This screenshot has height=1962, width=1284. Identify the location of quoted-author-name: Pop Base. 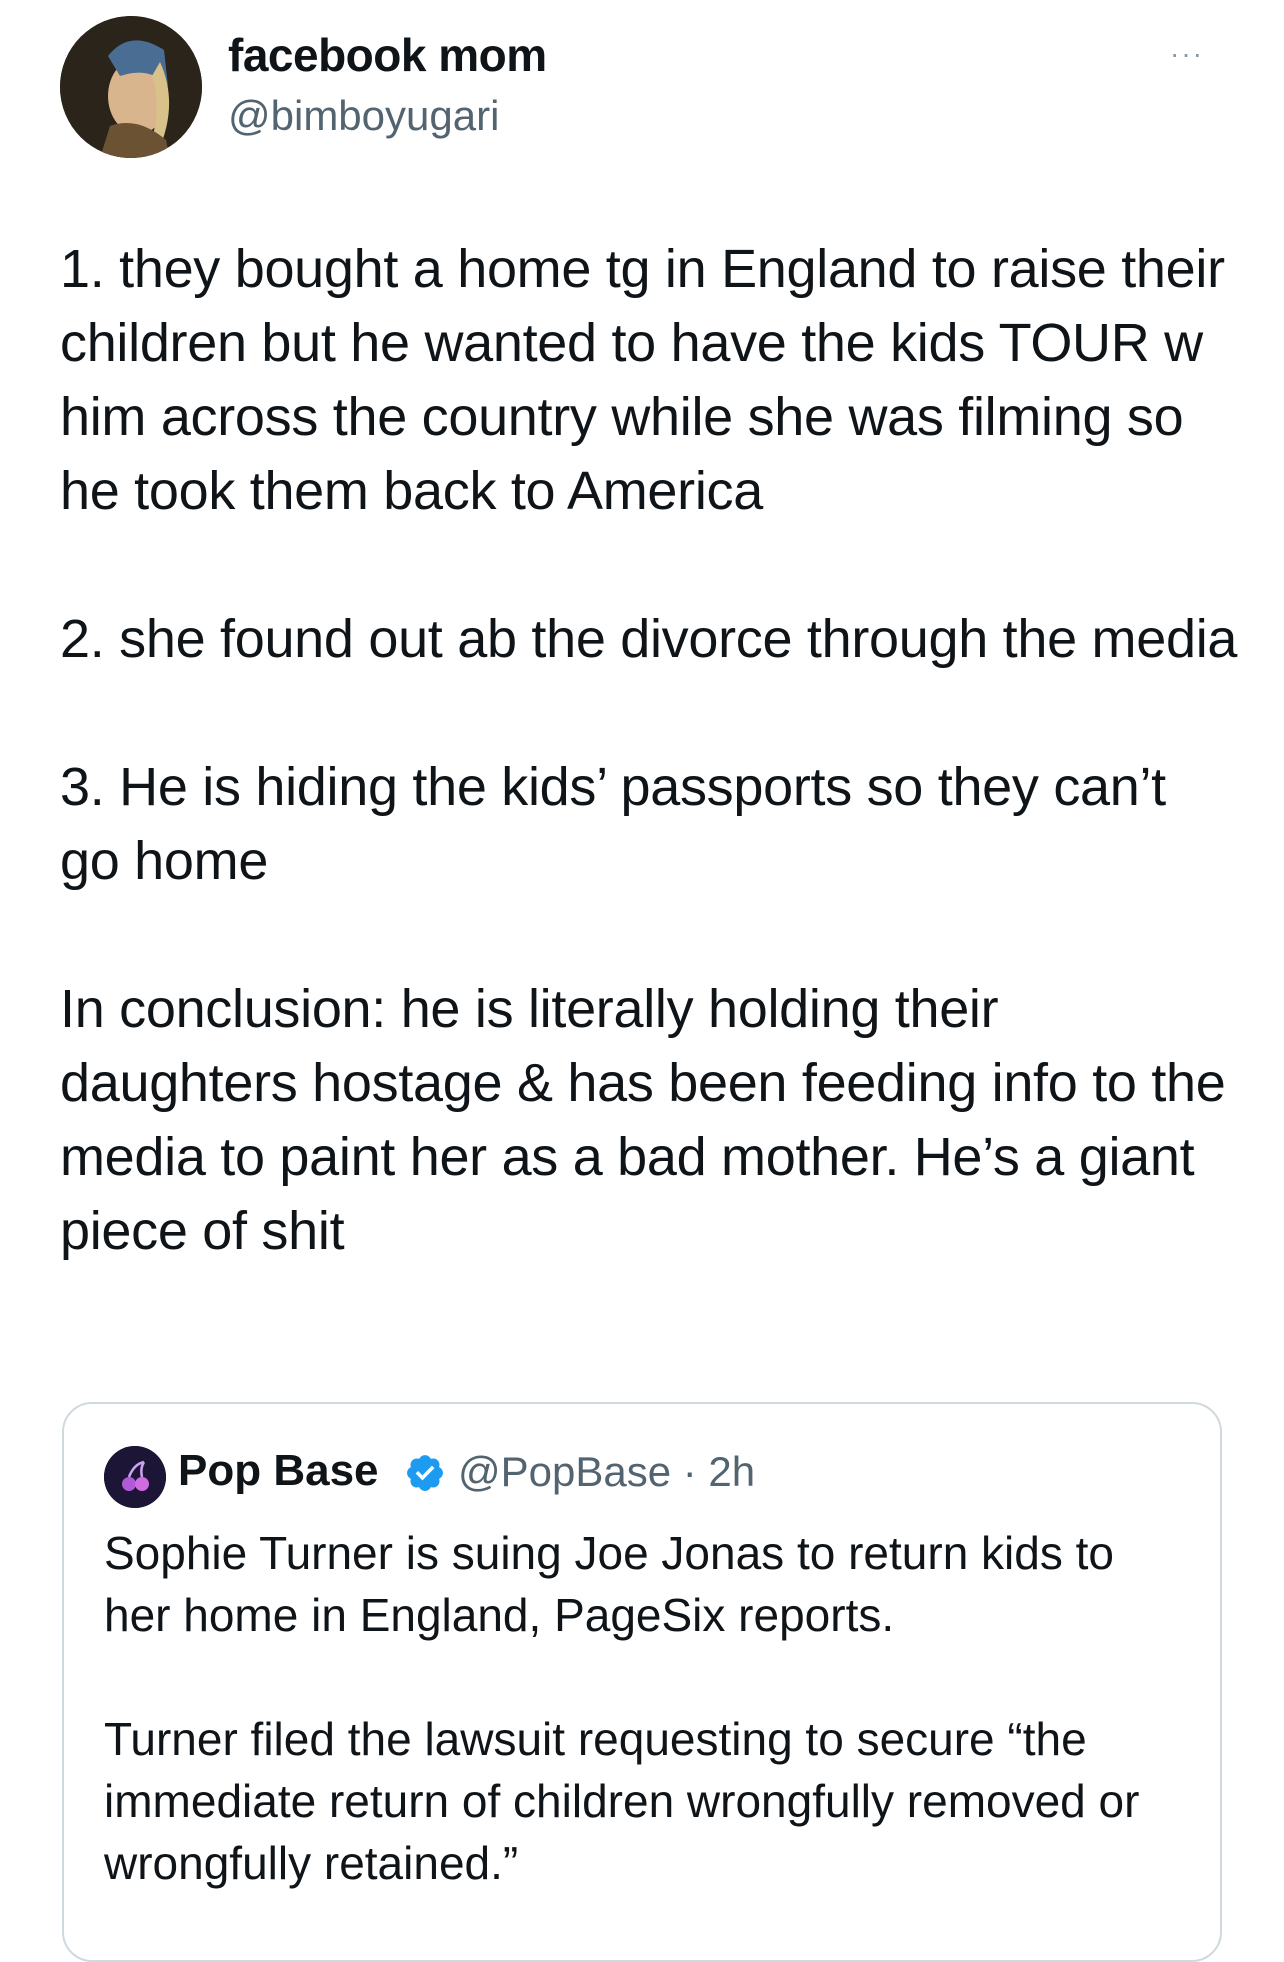
(278, 1471).